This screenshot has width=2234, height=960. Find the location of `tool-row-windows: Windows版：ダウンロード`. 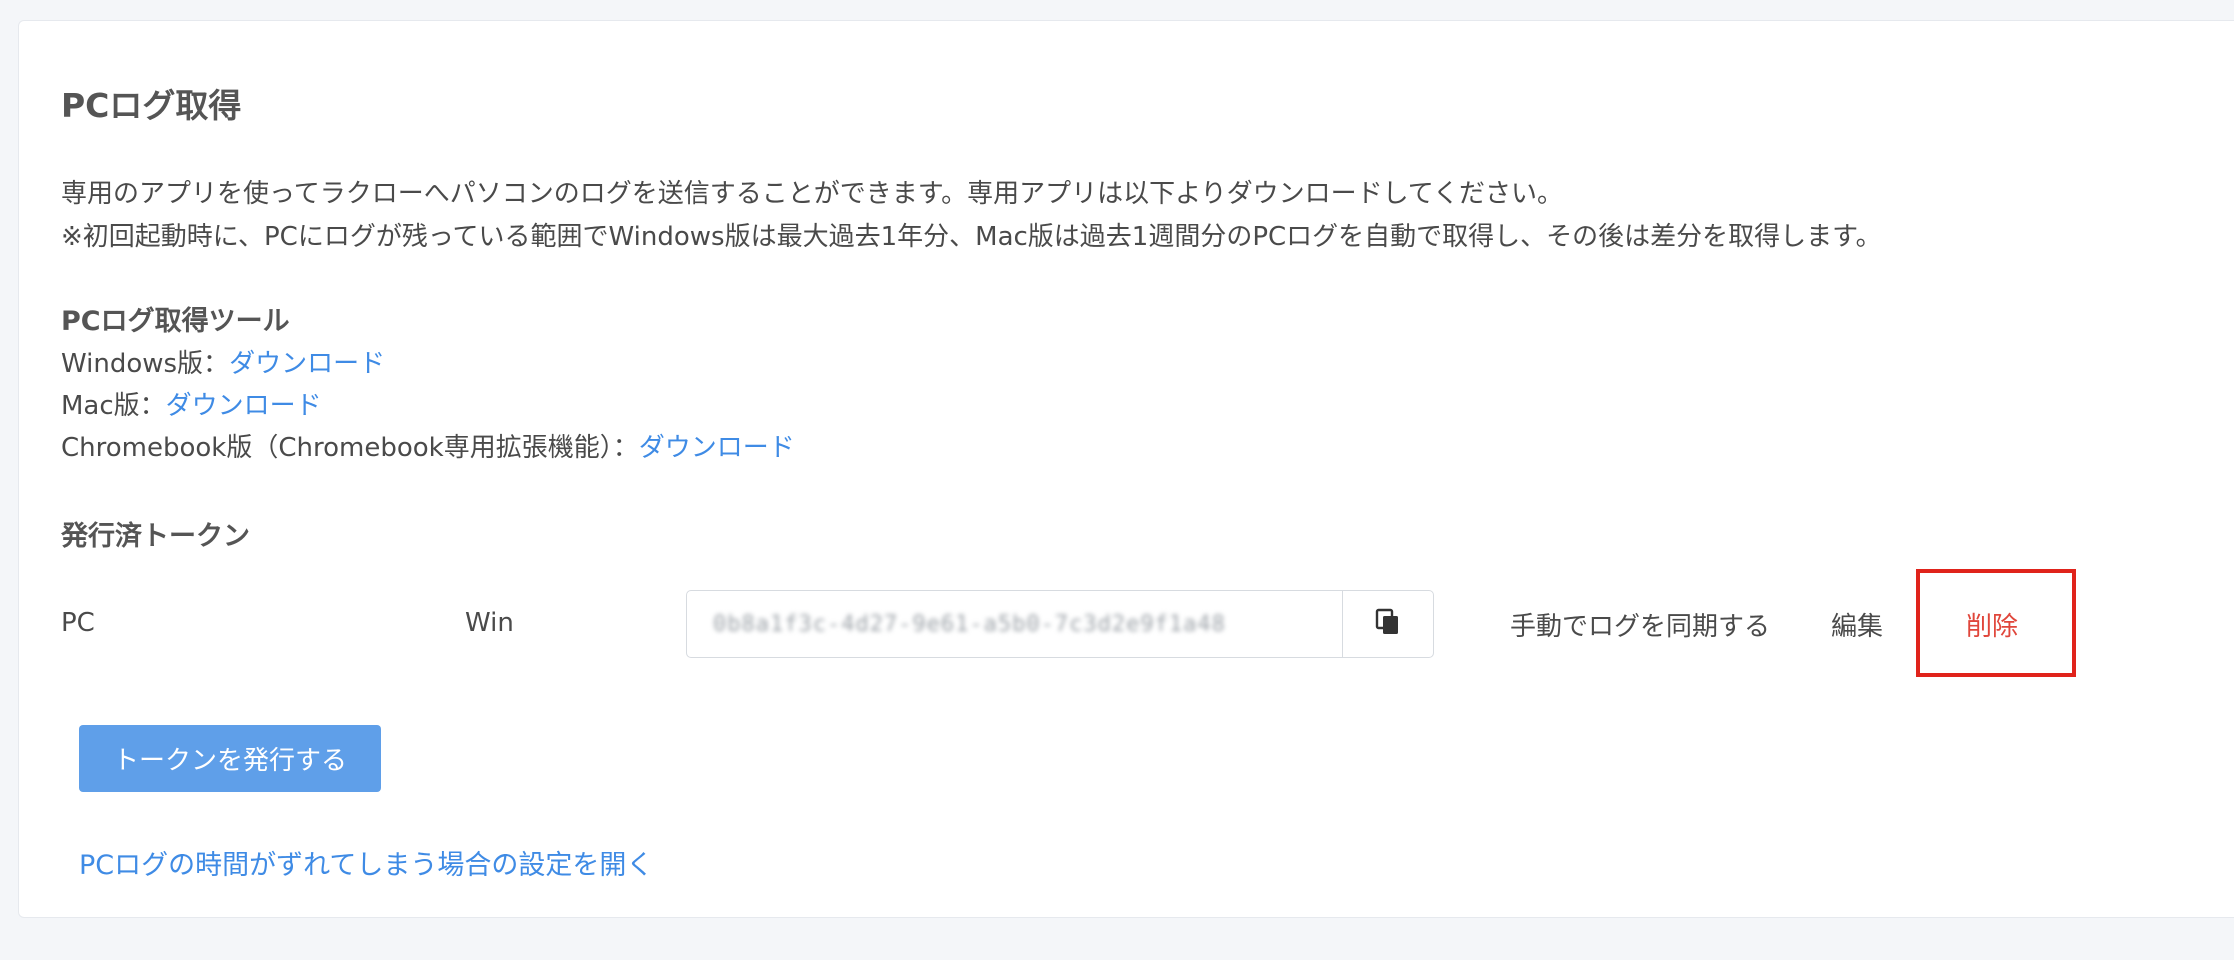

tool-row-windows: Windows版：ダウンロード is located at coordinates (223, 361).